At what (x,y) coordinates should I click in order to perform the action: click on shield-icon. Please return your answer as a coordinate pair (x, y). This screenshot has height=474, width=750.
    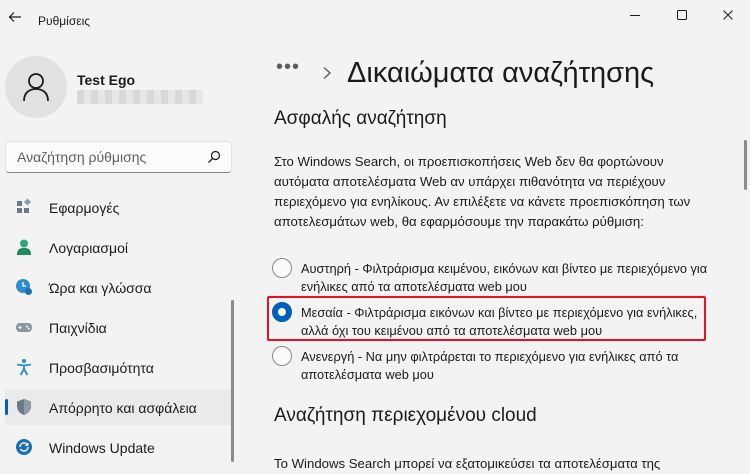
    Looking at the image, I should click on (24, 407).